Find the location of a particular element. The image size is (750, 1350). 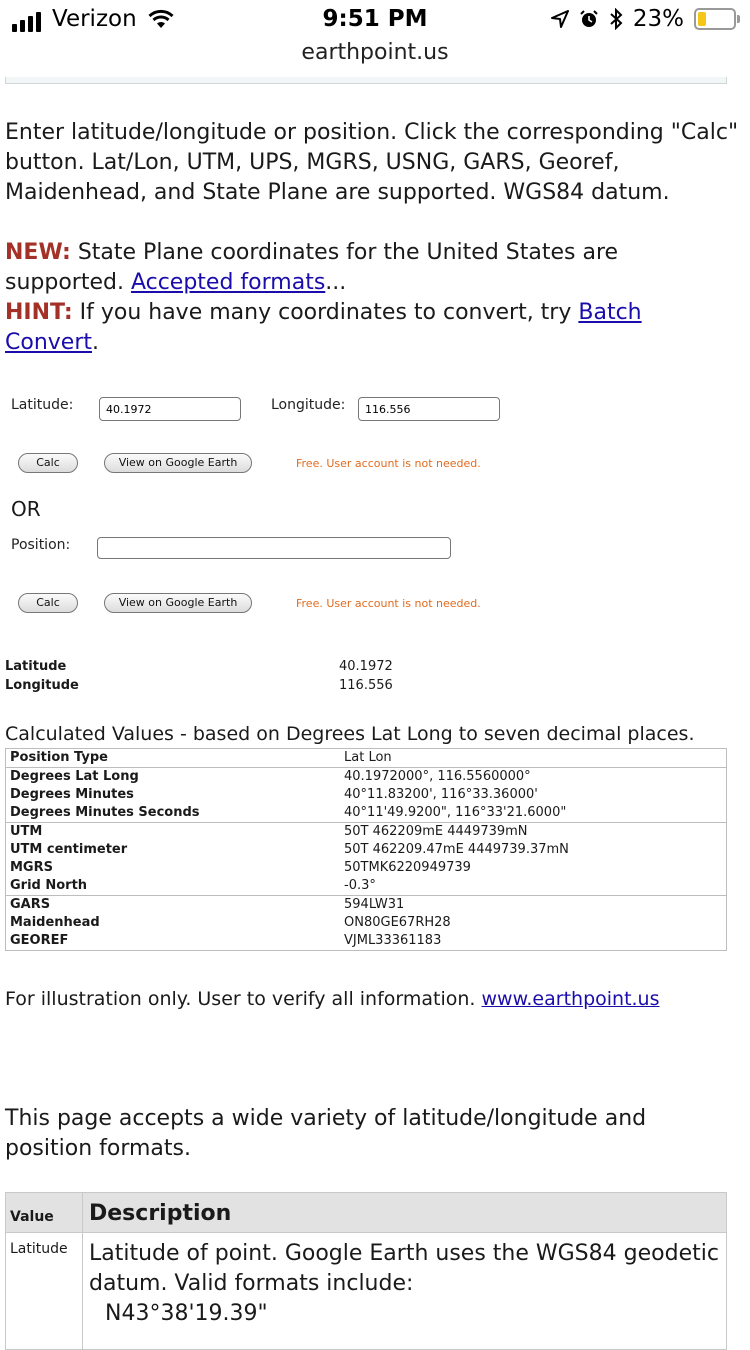

table-row: Maidenhead ON80GE67RH28 is located at coordinates (366, 923).